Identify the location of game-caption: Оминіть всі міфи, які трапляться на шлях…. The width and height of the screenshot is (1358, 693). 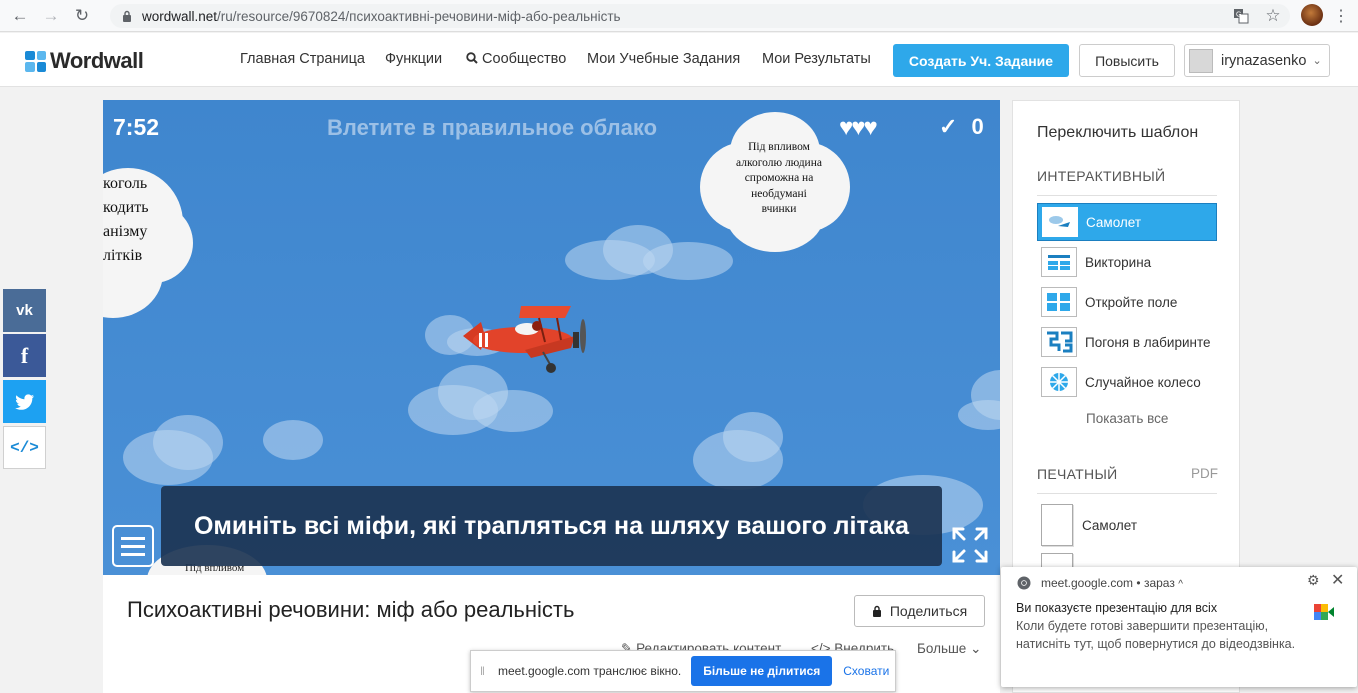
(551, 526).